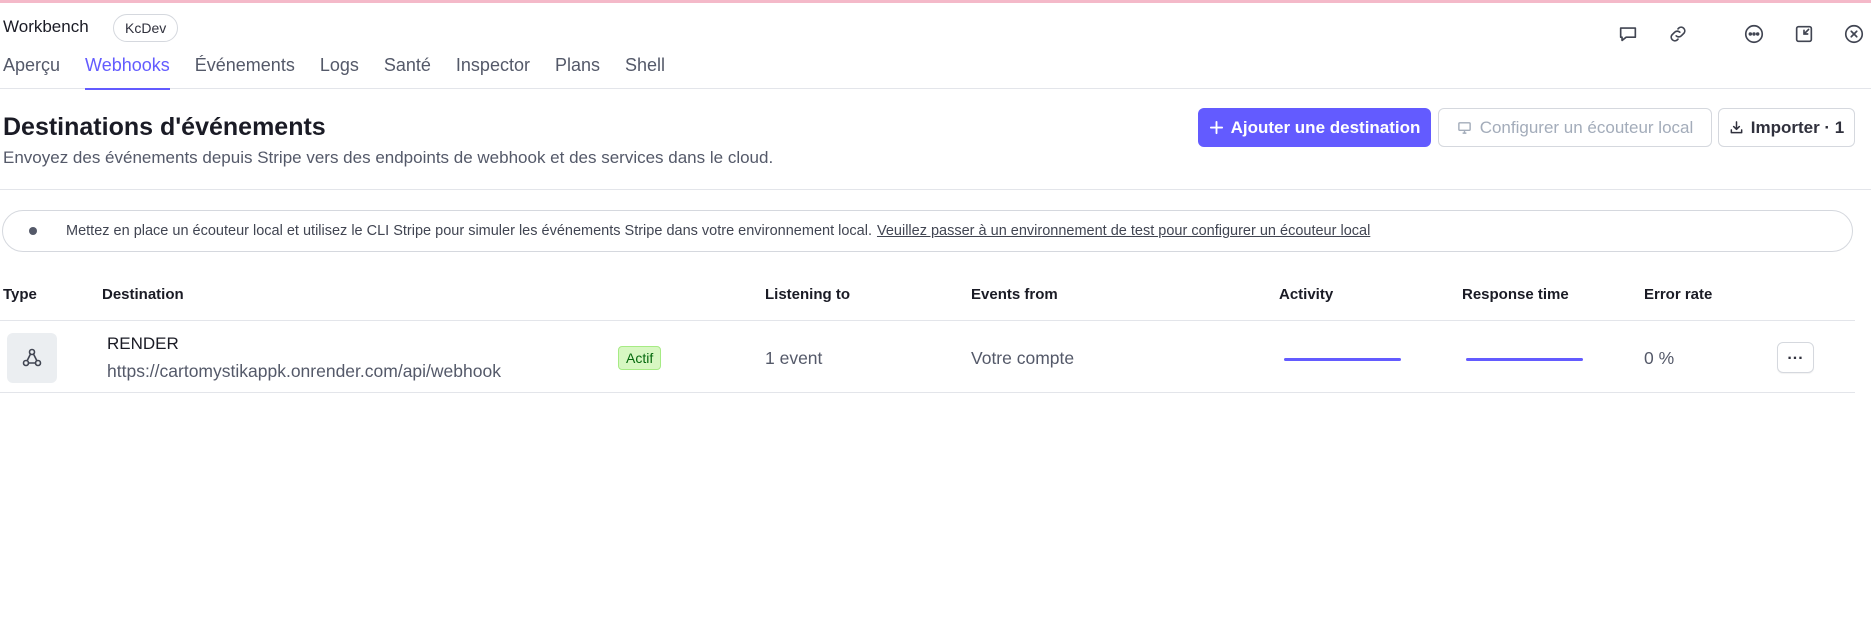 The width and height of the screenshot is (1871, 638). I want to click on tab-webhooks: Webhooks, so click(127, 72).